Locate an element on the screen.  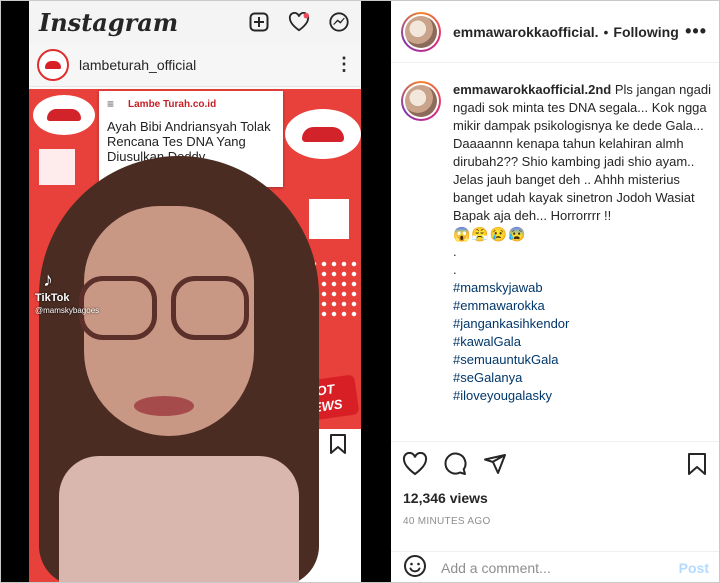
post-header: emmawarokkaofficial. • Following ••• is located at coordinates (555, 32).